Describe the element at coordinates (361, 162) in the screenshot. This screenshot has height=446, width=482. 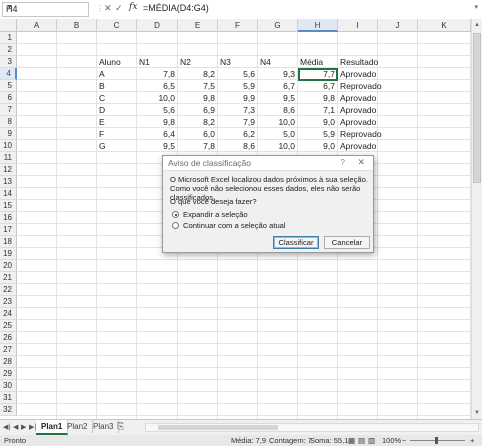
I see `close-icon: ✕` at that location.